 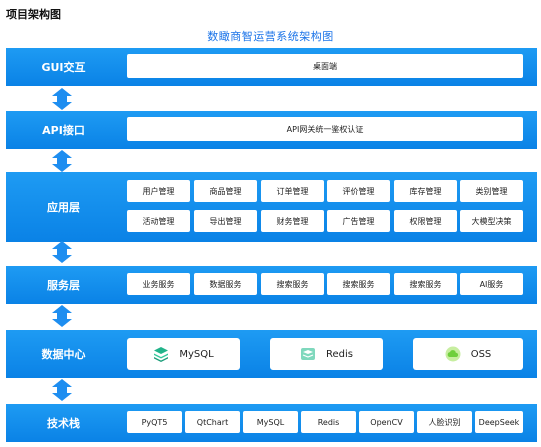 What do you see at coordinates (154, 422) in the screenshot?
I see `tech-item: PyQT5` at bounding box center [154, 422].